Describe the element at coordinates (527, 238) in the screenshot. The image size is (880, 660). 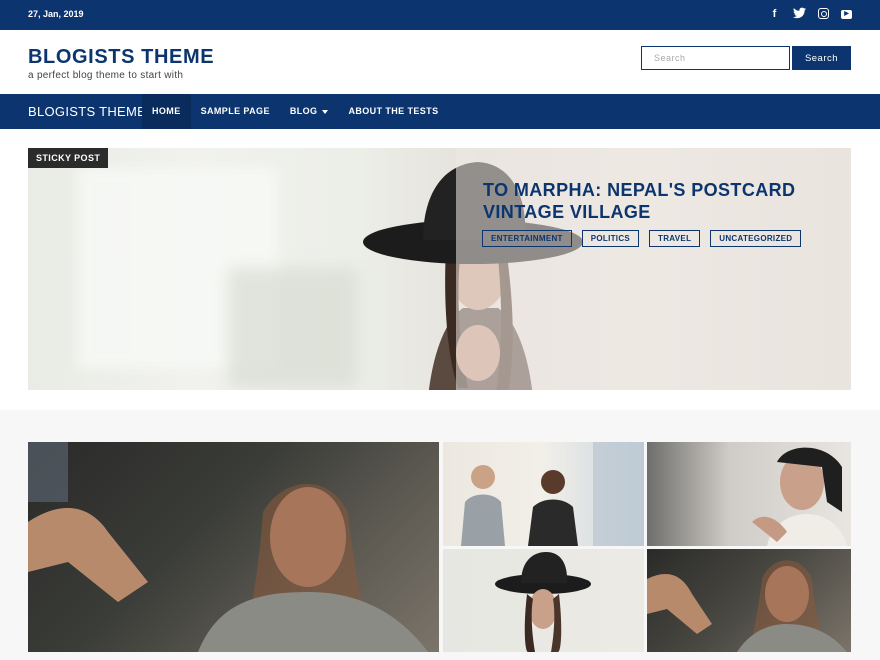
I see `category-tag: ENTERTAINMENT` at that location.